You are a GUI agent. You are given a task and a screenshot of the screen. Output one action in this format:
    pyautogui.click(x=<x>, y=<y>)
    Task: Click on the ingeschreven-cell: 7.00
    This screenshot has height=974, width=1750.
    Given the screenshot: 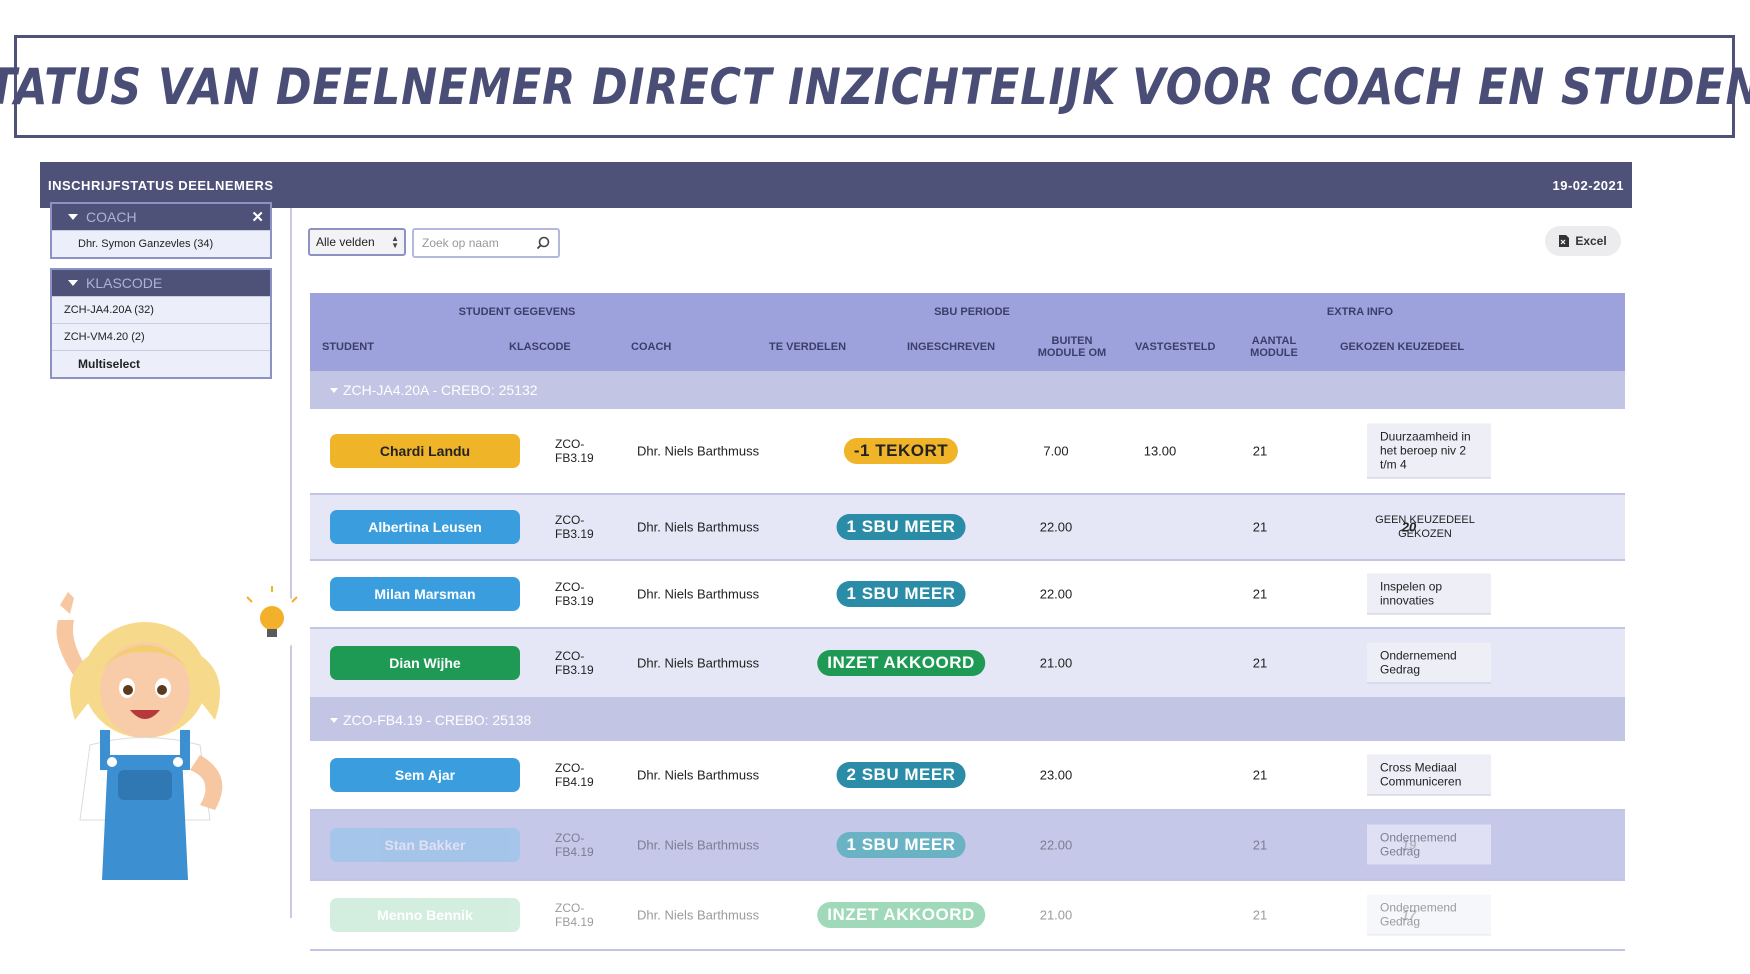 What is the action you would take?
    pyautogui.click(x=1056, y=451)
    